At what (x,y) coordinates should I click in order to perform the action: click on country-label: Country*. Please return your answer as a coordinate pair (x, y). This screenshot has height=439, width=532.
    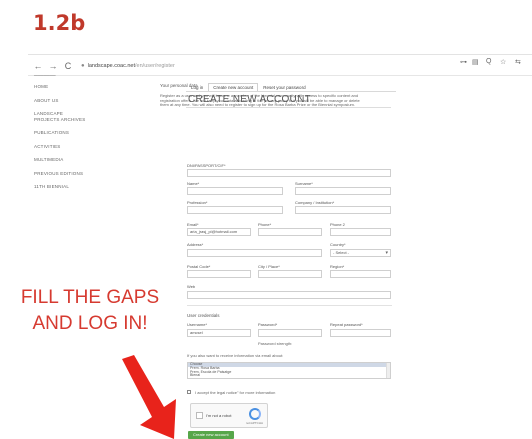
    Looking at the image, I should click on (338, 244).